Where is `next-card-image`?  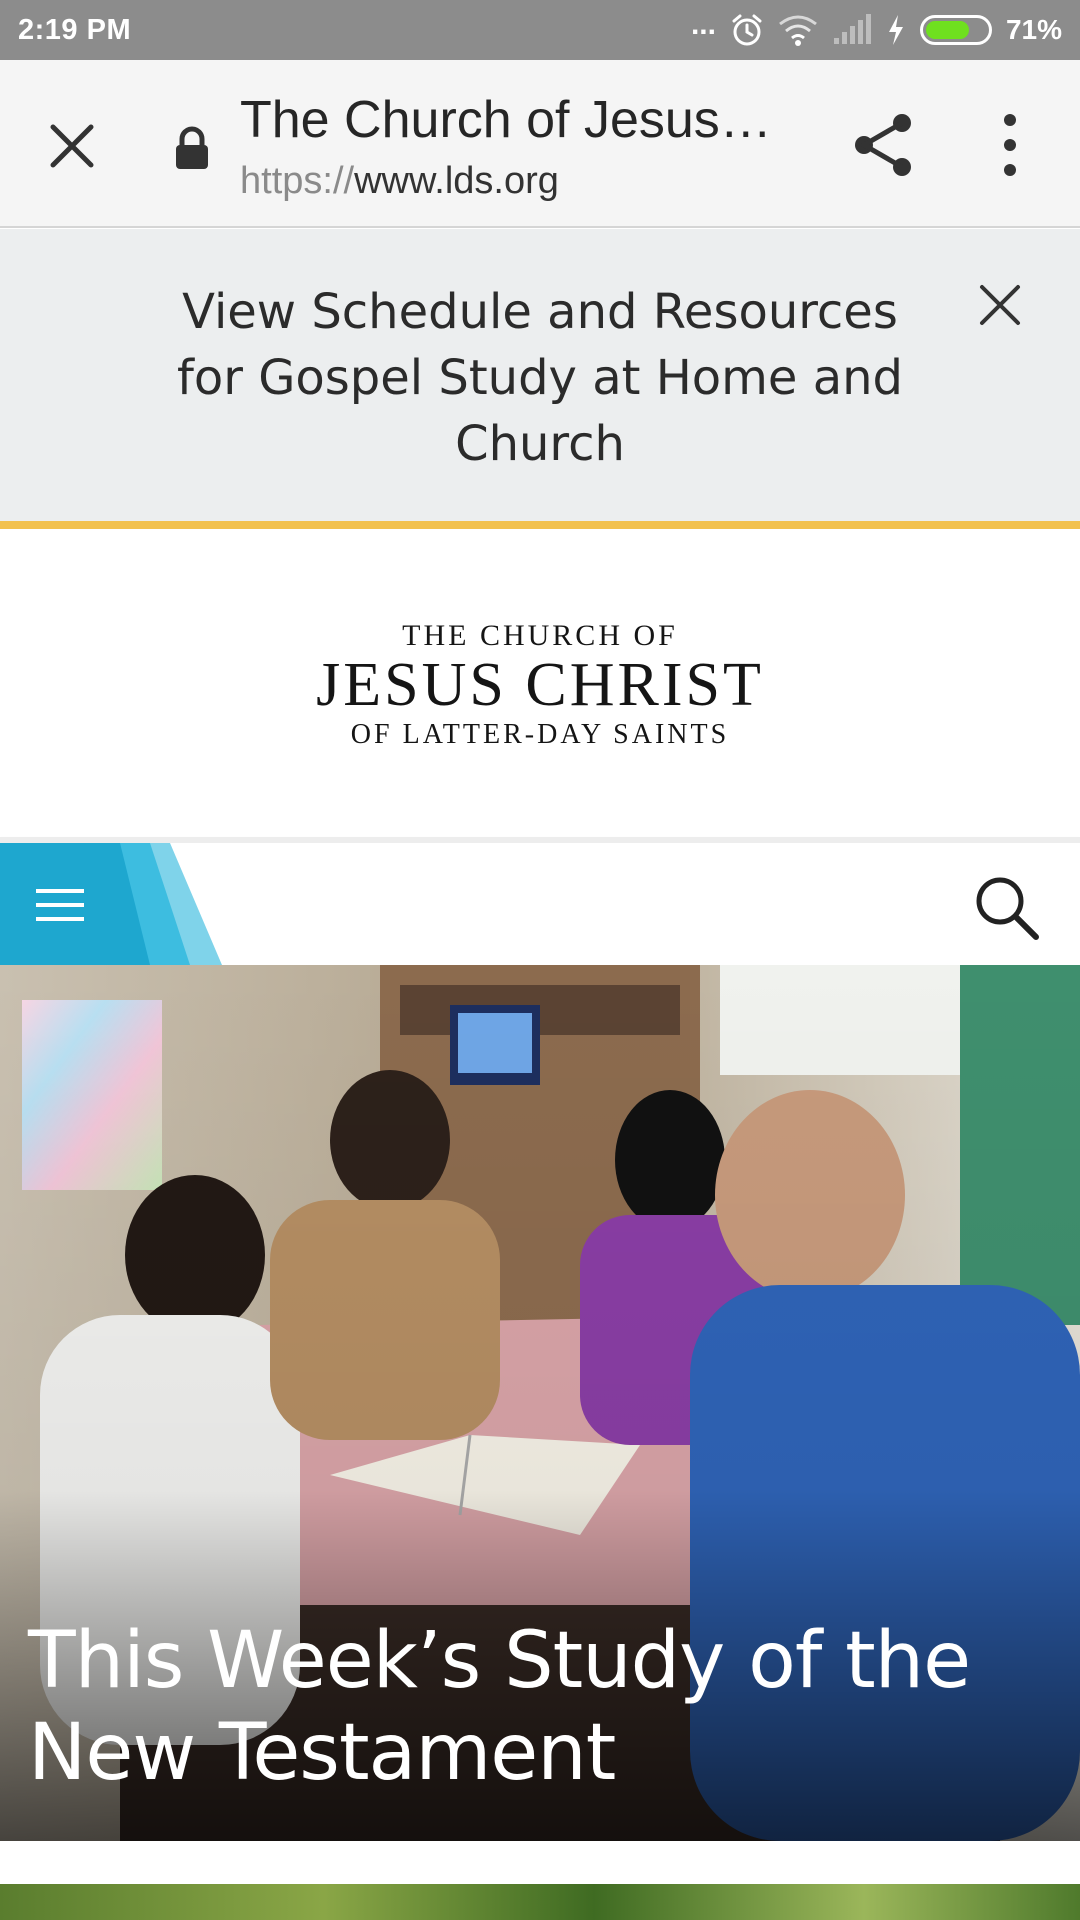
next-card-image is located at coordinates (540, 1902).